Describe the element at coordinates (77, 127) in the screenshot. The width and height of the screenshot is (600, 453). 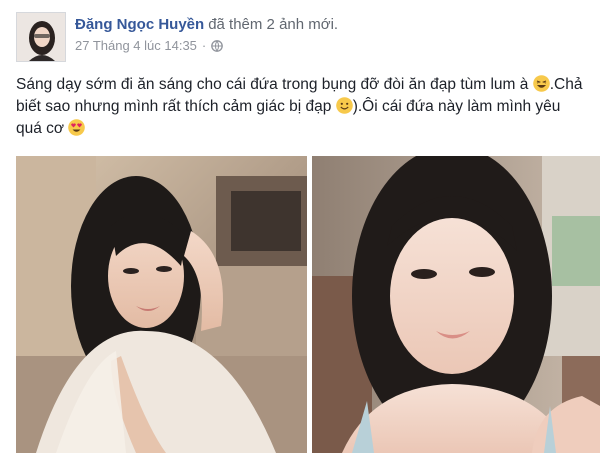
I see `heart-eyes-emoji-icon` at that location.